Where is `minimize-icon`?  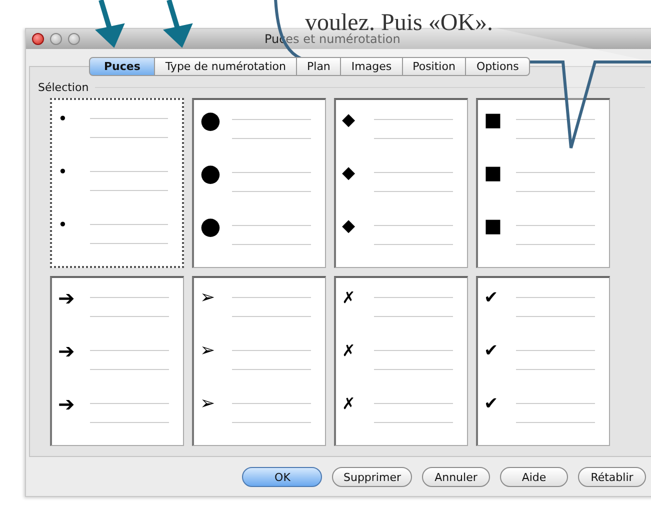 minimize-icon is located at coordinates (56, 39).